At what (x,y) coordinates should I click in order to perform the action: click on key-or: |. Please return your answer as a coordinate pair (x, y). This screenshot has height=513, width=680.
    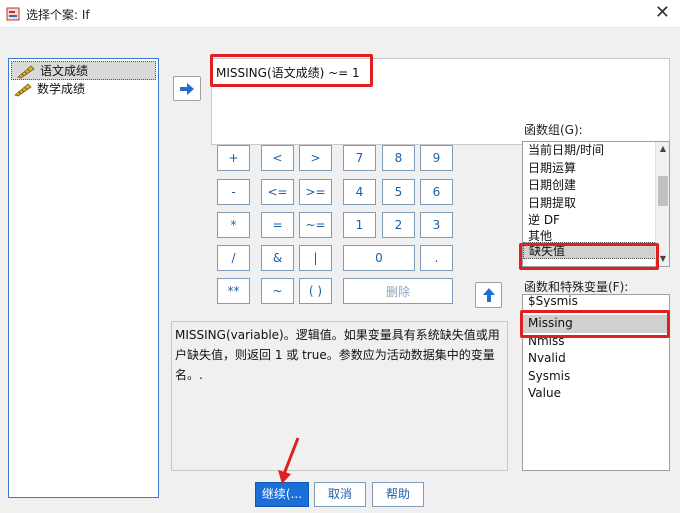
    Looking at the image, I should click on (315, 258).